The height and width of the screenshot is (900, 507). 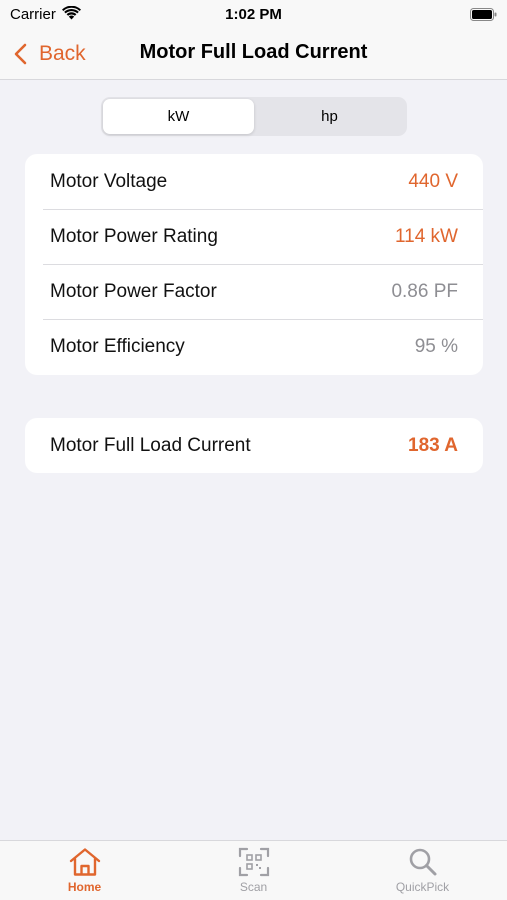 I want to click on segment-kw: kW, so click(x=178, y=116).